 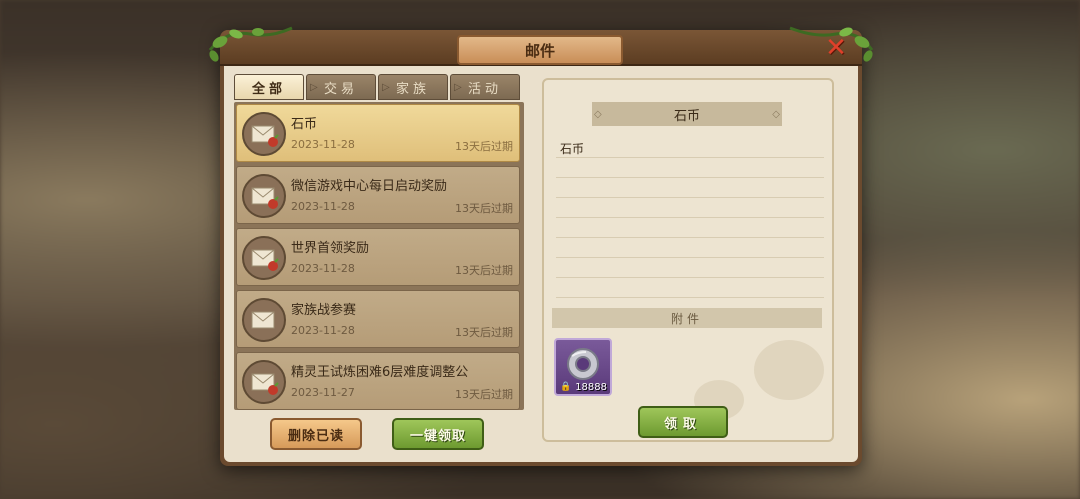 I want to click on tab-all: 全部, so click(x=269, y=87).